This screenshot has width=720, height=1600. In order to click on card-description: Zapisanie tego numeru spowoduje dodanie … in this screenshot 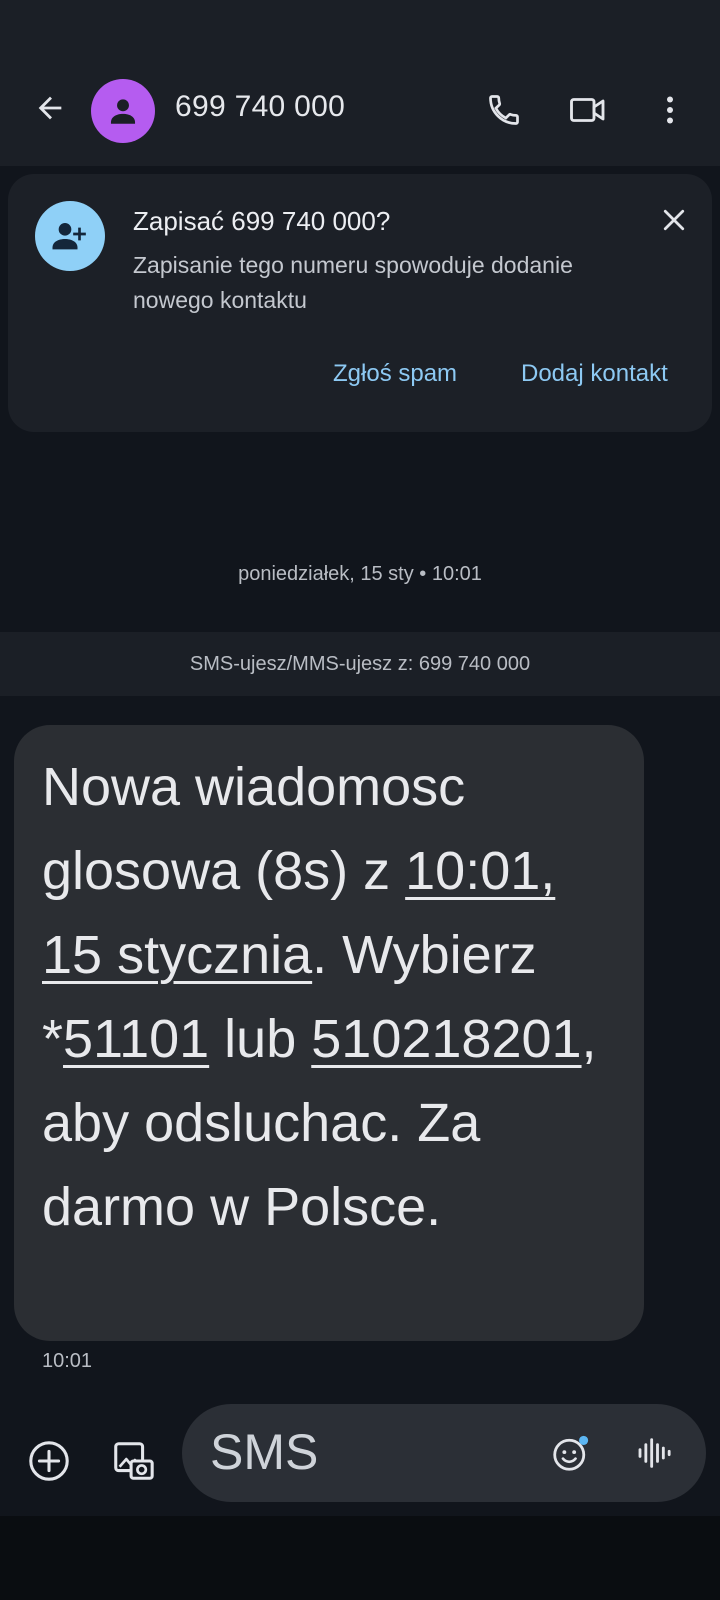, I will do `click(353, 282)`.